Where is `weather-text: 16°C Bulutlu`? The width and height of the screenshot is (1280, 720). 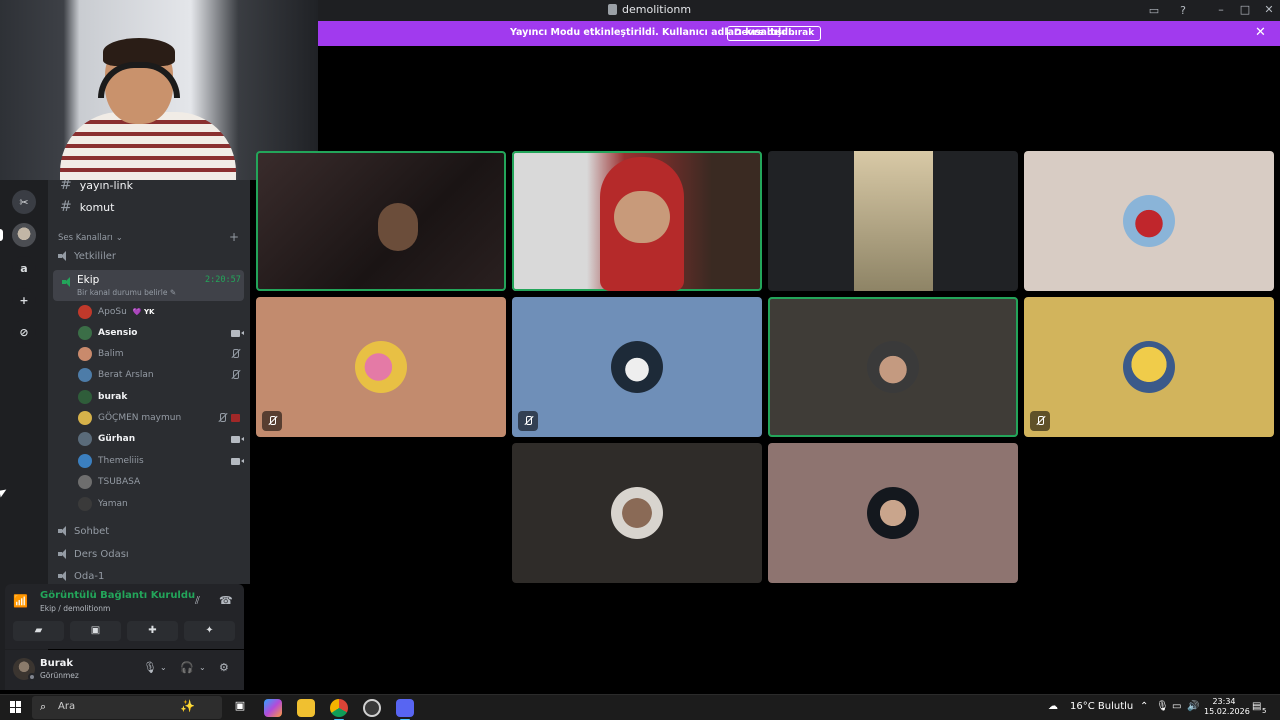
weather-text: 16°C Bulutlu is located at coordinates (1101, 706).